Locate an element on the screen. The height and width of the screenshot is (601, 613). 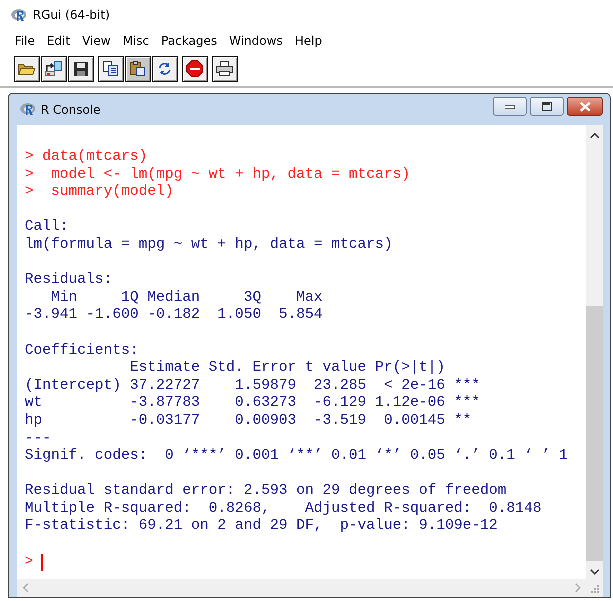
menu-item: Misc is located at coordinates (136, 41).